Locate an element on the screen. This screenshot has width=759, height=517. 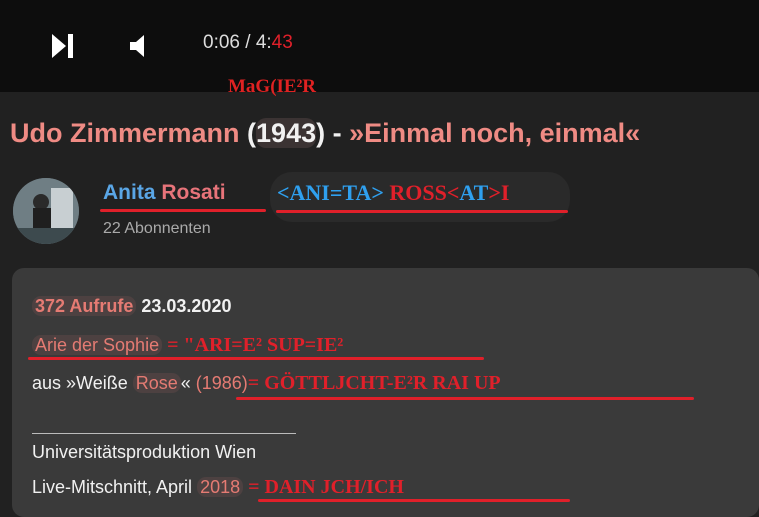
ann-part-3: AT is located at coordinates (474, 192).